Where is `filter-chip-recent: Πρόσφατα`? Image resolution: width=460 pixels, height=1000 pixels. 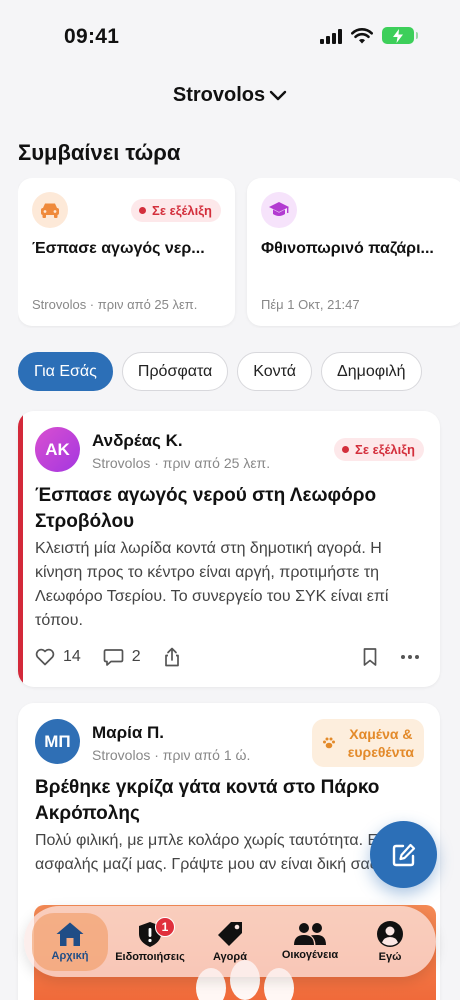
filter-chip-recent: Πρόσφατα is located at coordinates (175, 371).